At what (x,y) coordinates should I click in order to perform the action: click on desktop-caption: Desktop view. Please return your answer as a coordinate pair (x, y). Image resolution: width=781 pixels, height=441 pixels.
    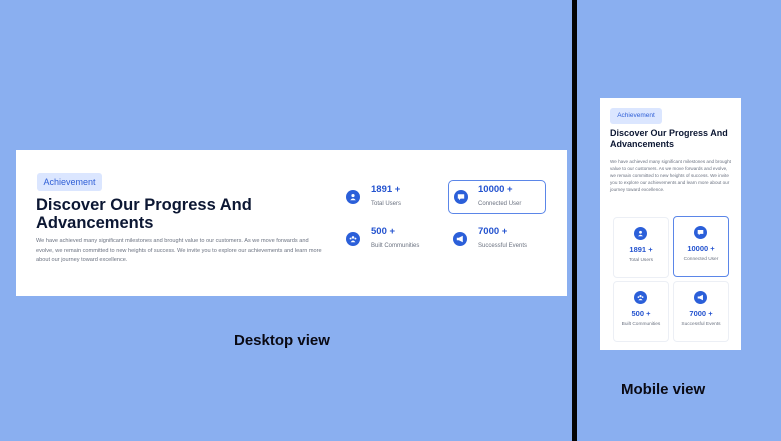
    Looking at the image, I should click on (282, 340).